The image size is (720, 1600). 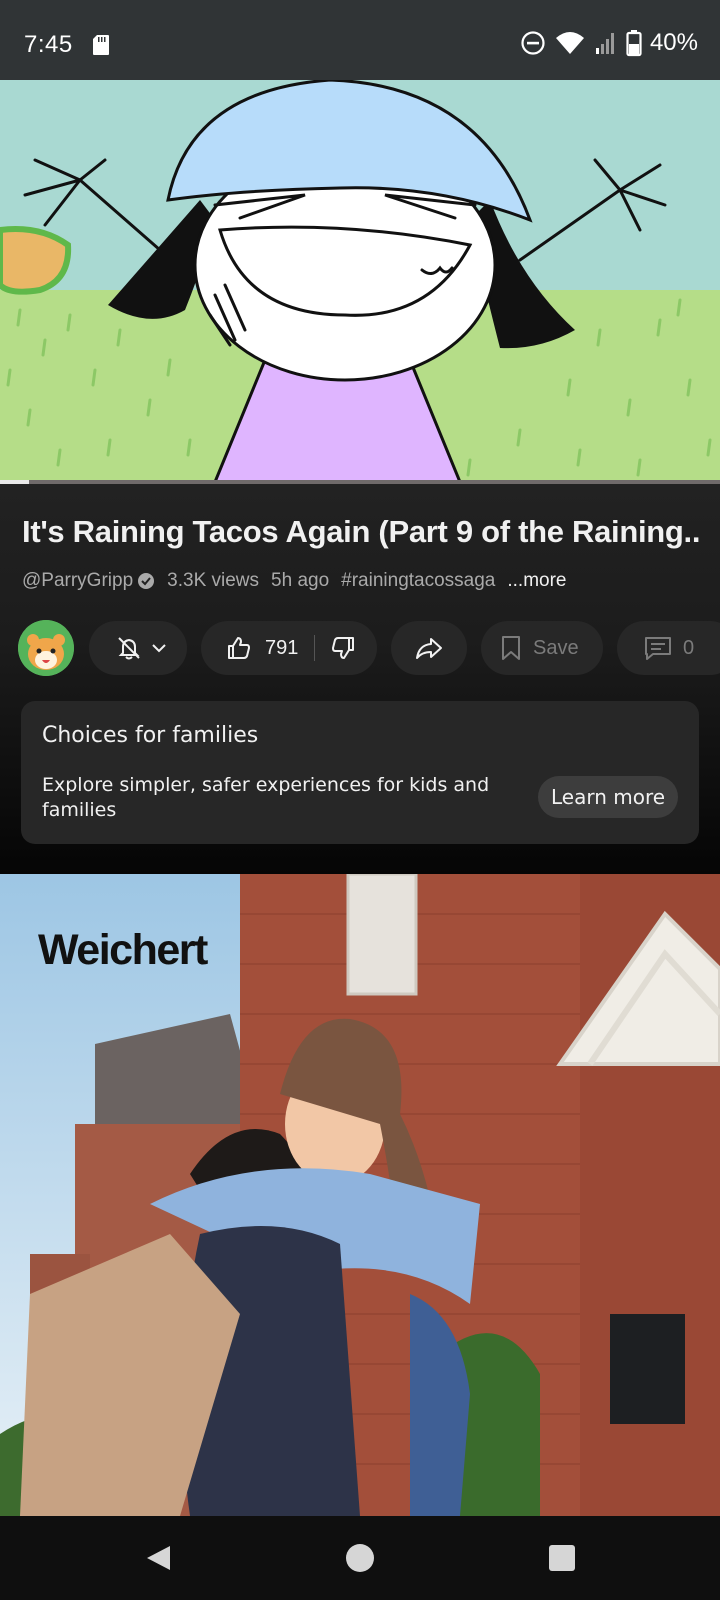 What do you see at coordinates (77, 581) in the screenshot?
I see `channel-handle: @ParryGripp` at bounding box center [77, 581].